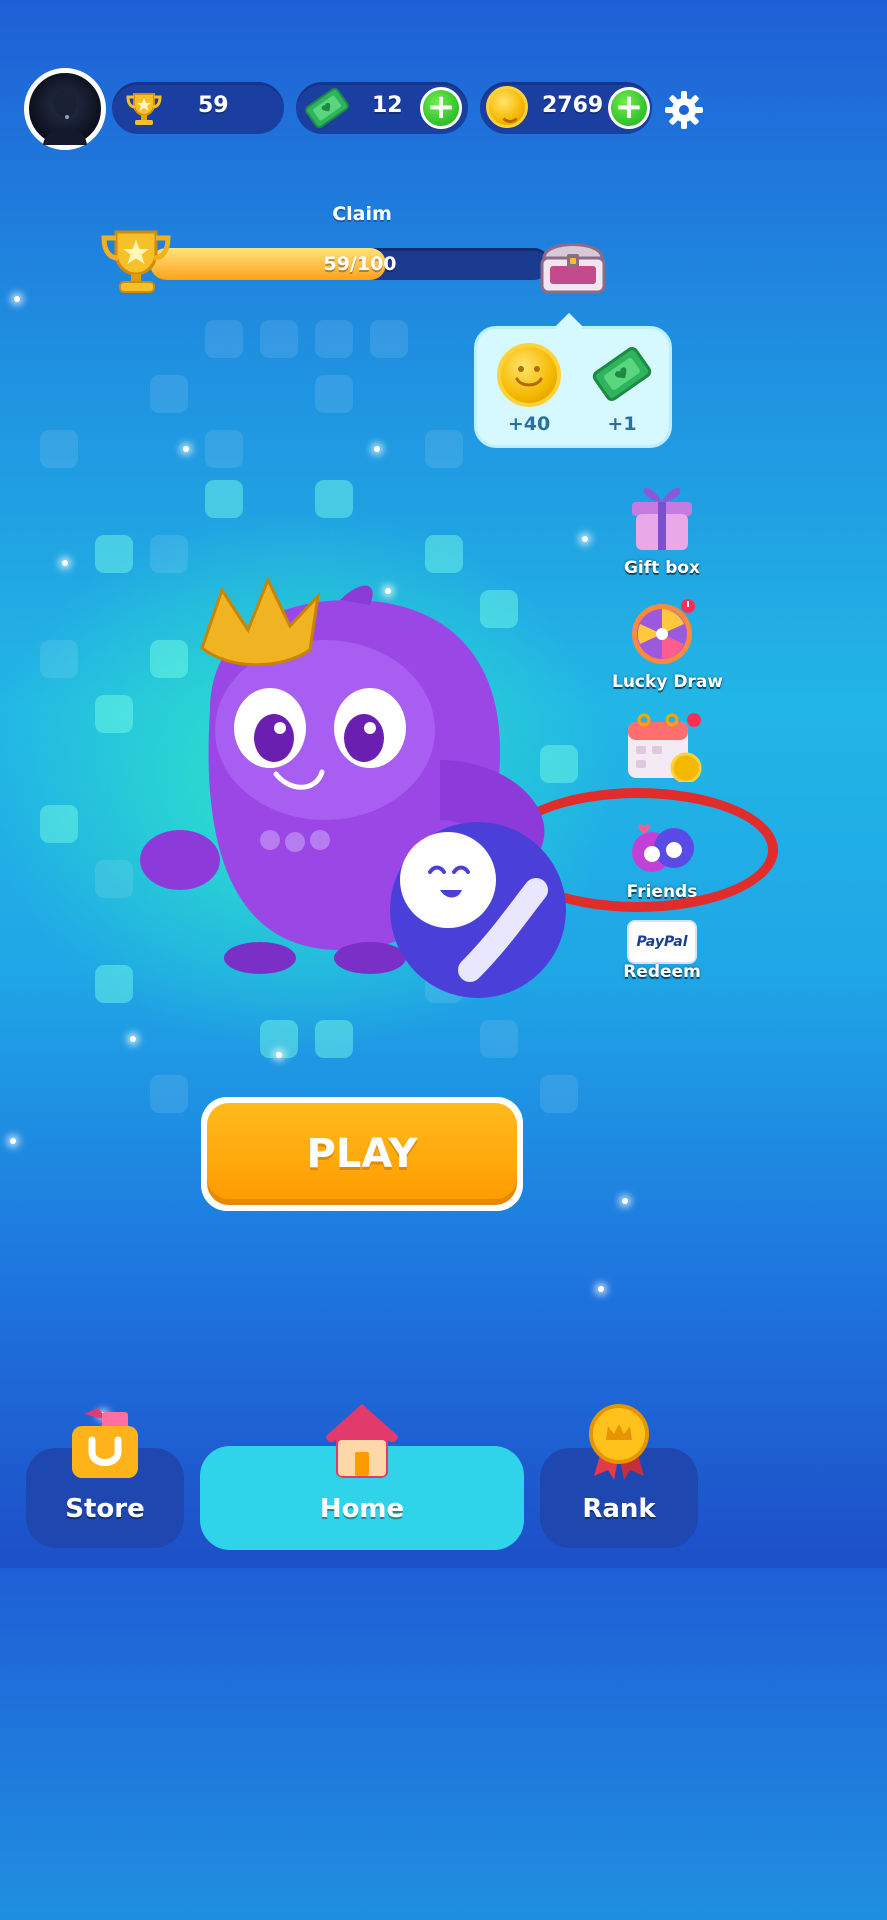  Describe the element at coordinates (529, 424) in the screenshot. I see `reward-coin-amount: +40` at that location.